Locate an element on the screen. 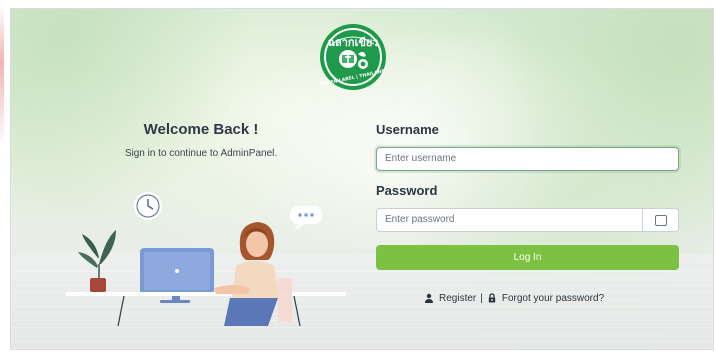  user-icon is located at coordinates (429, 298).